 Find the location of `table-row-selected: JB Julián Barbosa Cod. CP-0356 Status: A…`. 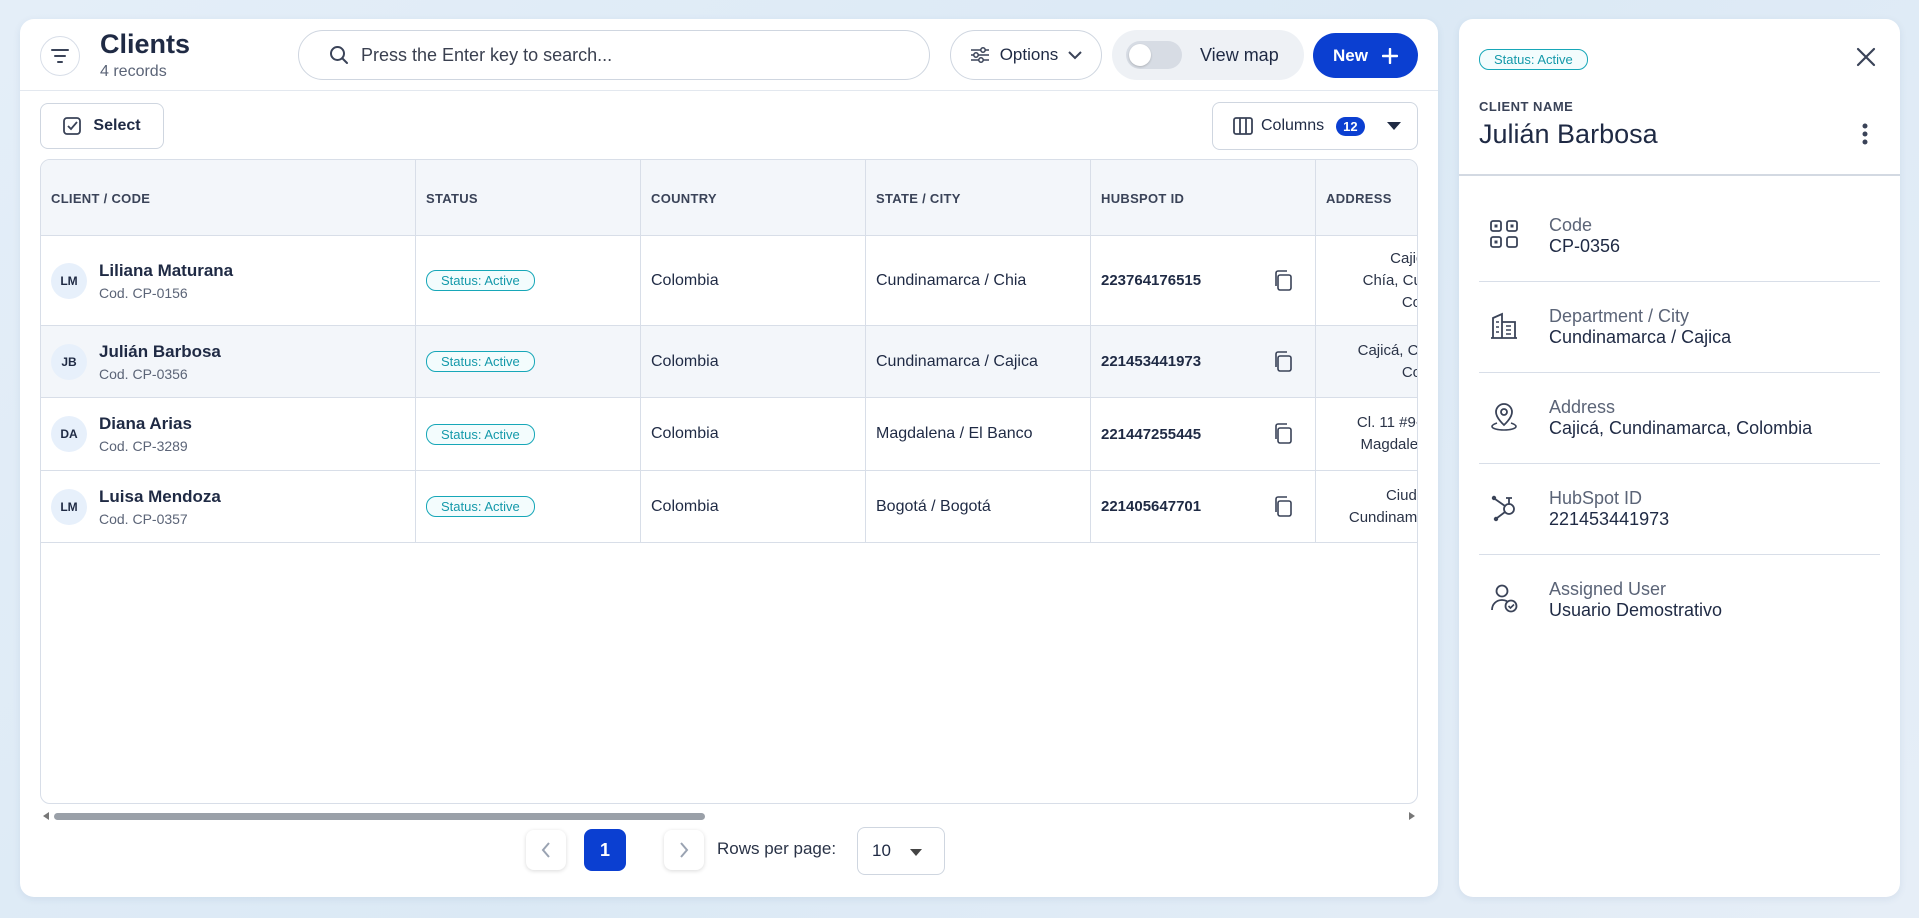

table-row-selected: JB Julián Barbosa Cod. CP-0356 Status: A… is located at coordinates (729, 362).